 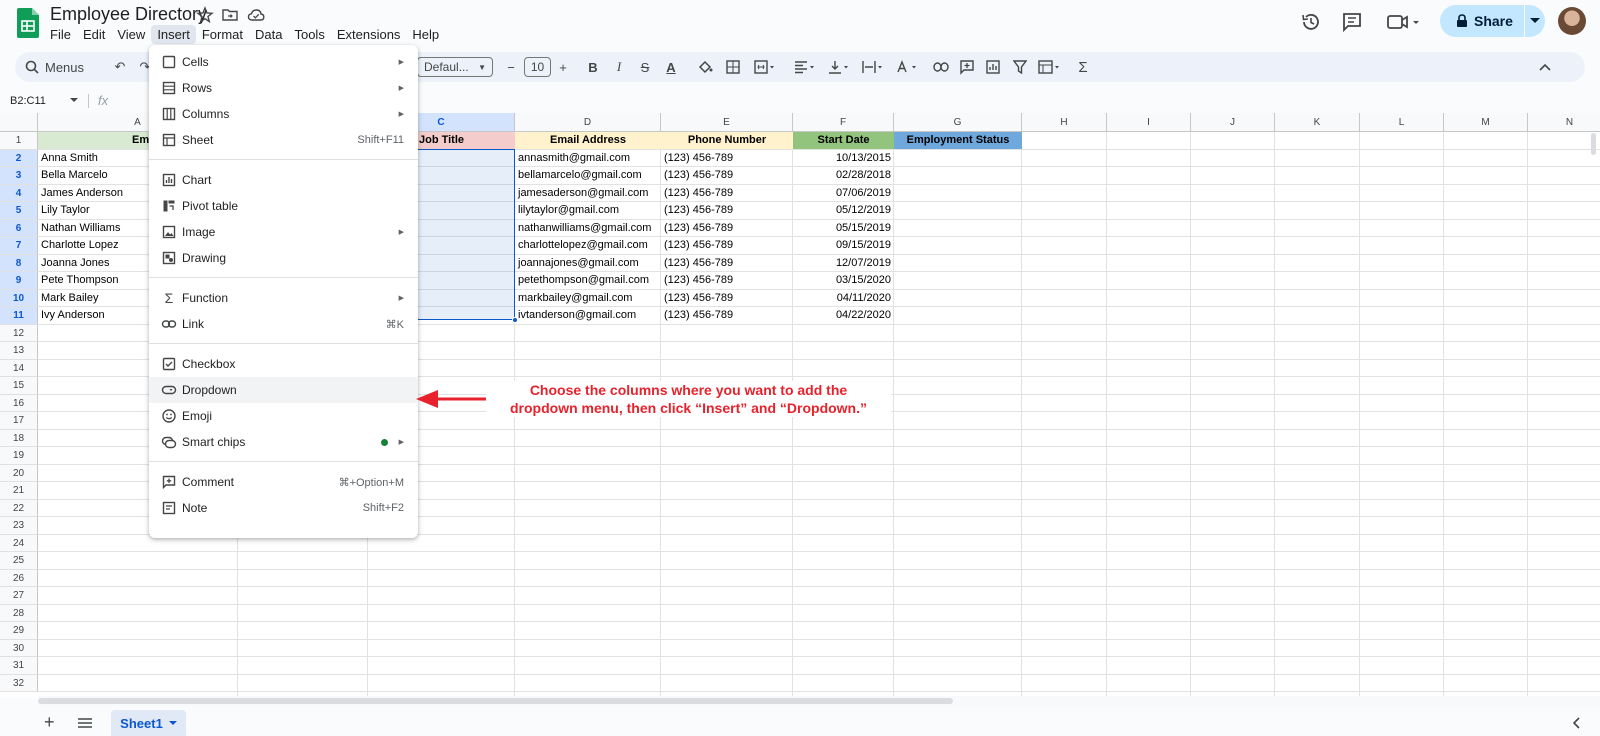 What do you see at coordinates (85, 723) in the screenshot?
I see `all-sheets-icon` at bounding box center [85, 723].